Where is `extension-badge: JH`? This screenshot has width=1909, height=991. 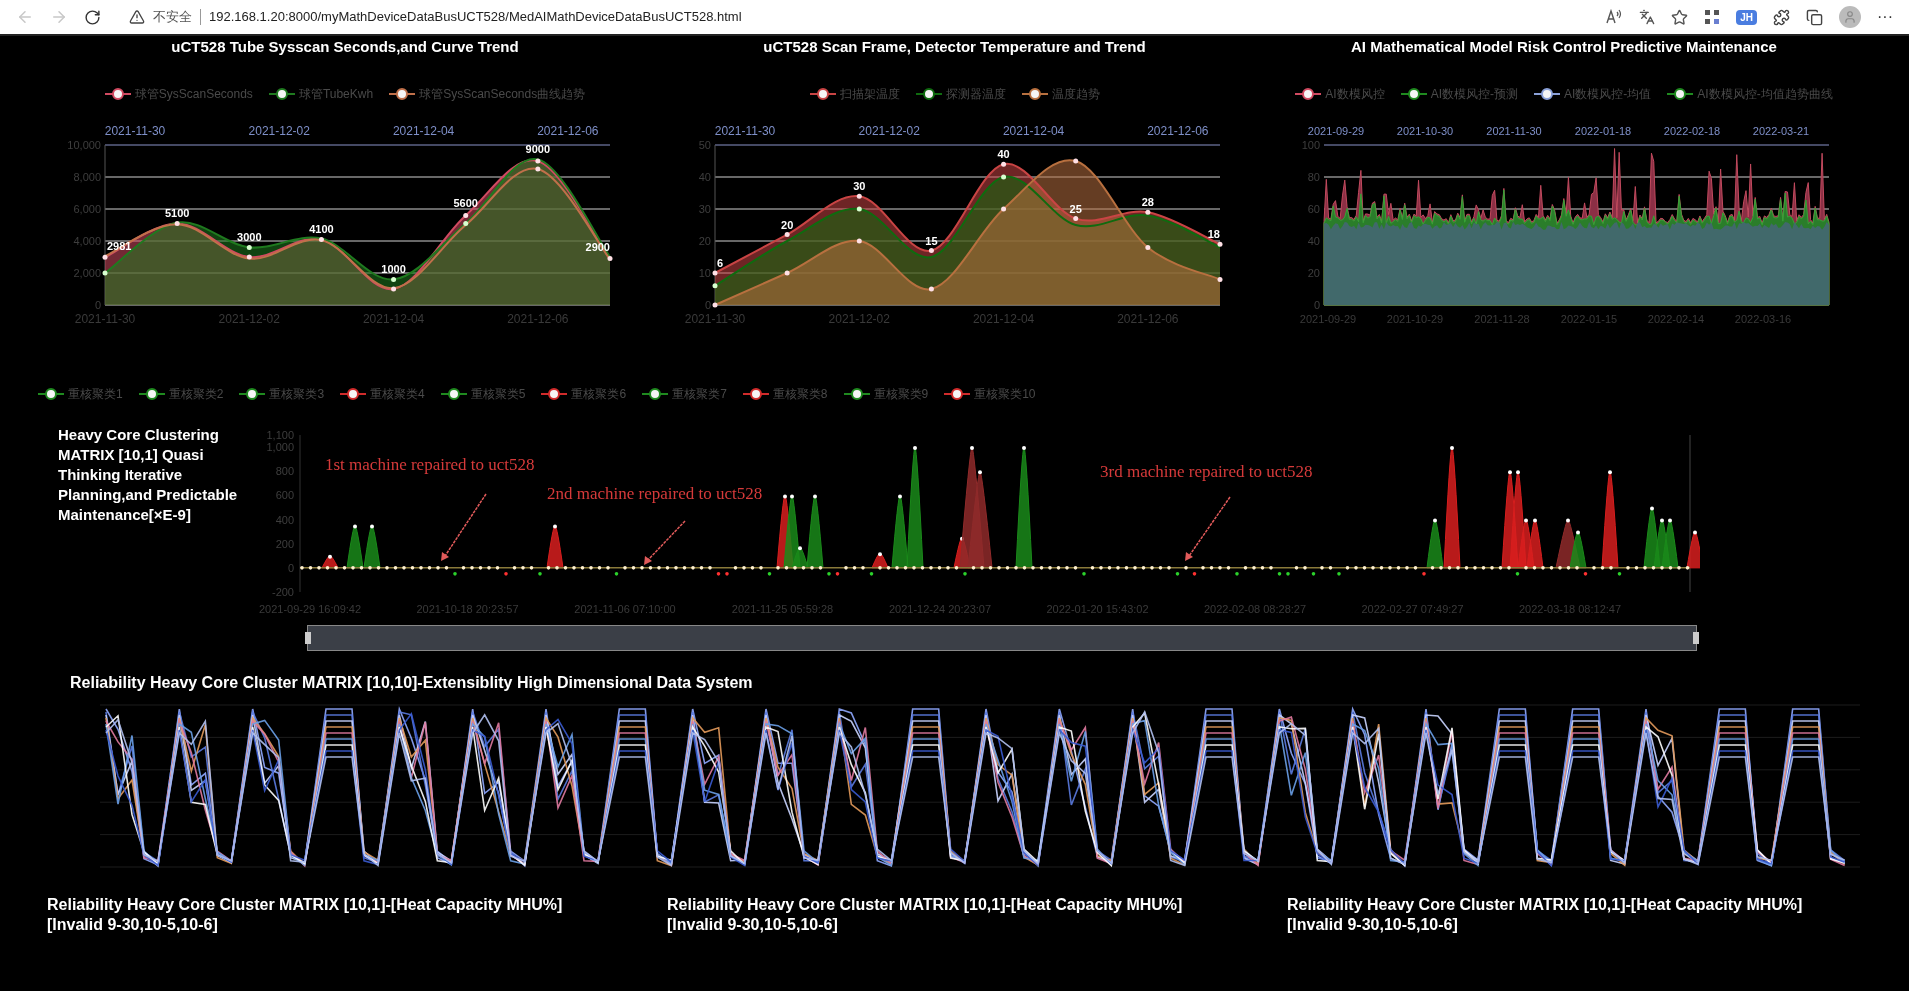
extension-badge: JH is located at coordinates (1746, 17).